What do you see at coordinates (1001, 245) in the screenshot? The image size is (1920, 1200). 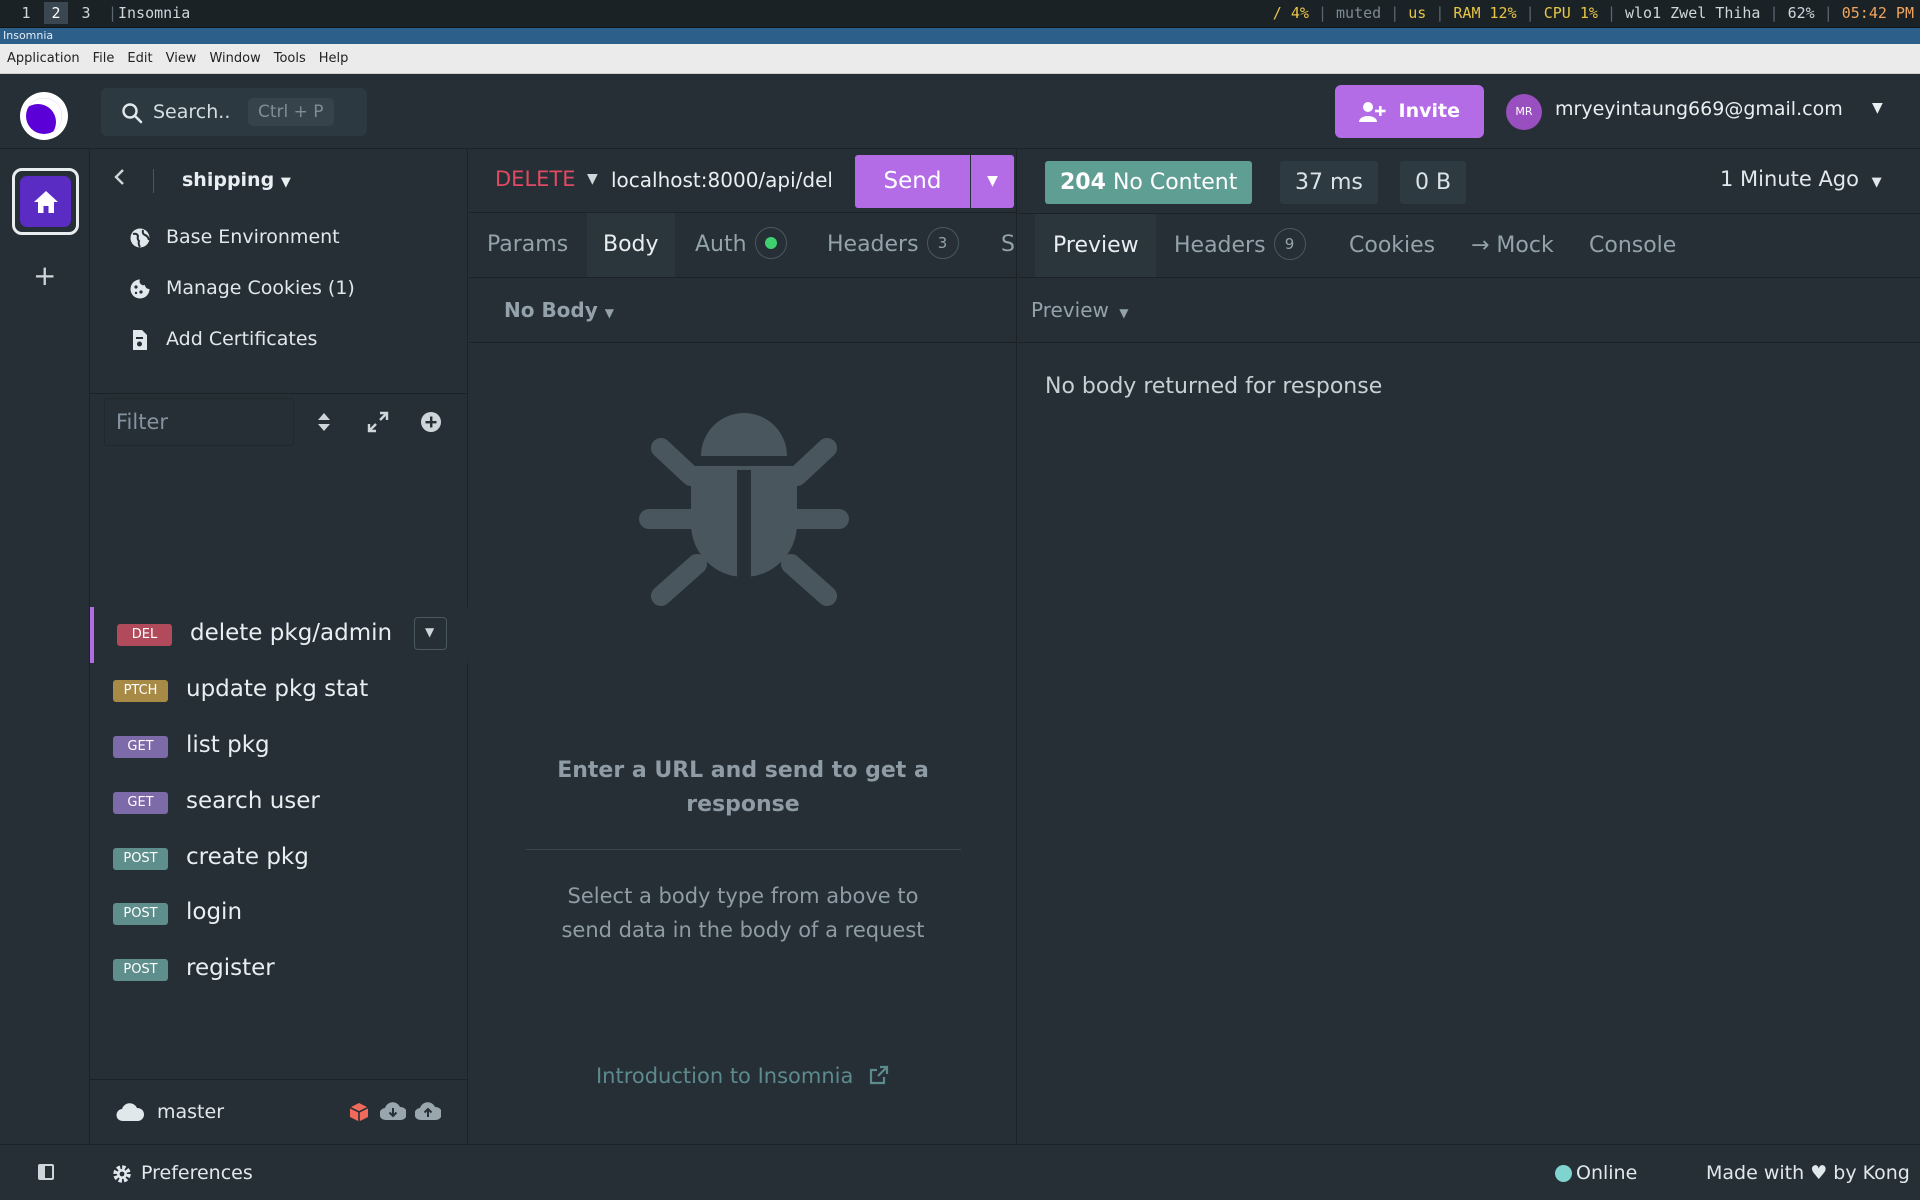 I see `tab-scripts: S` at bounding box center [1001, 245].